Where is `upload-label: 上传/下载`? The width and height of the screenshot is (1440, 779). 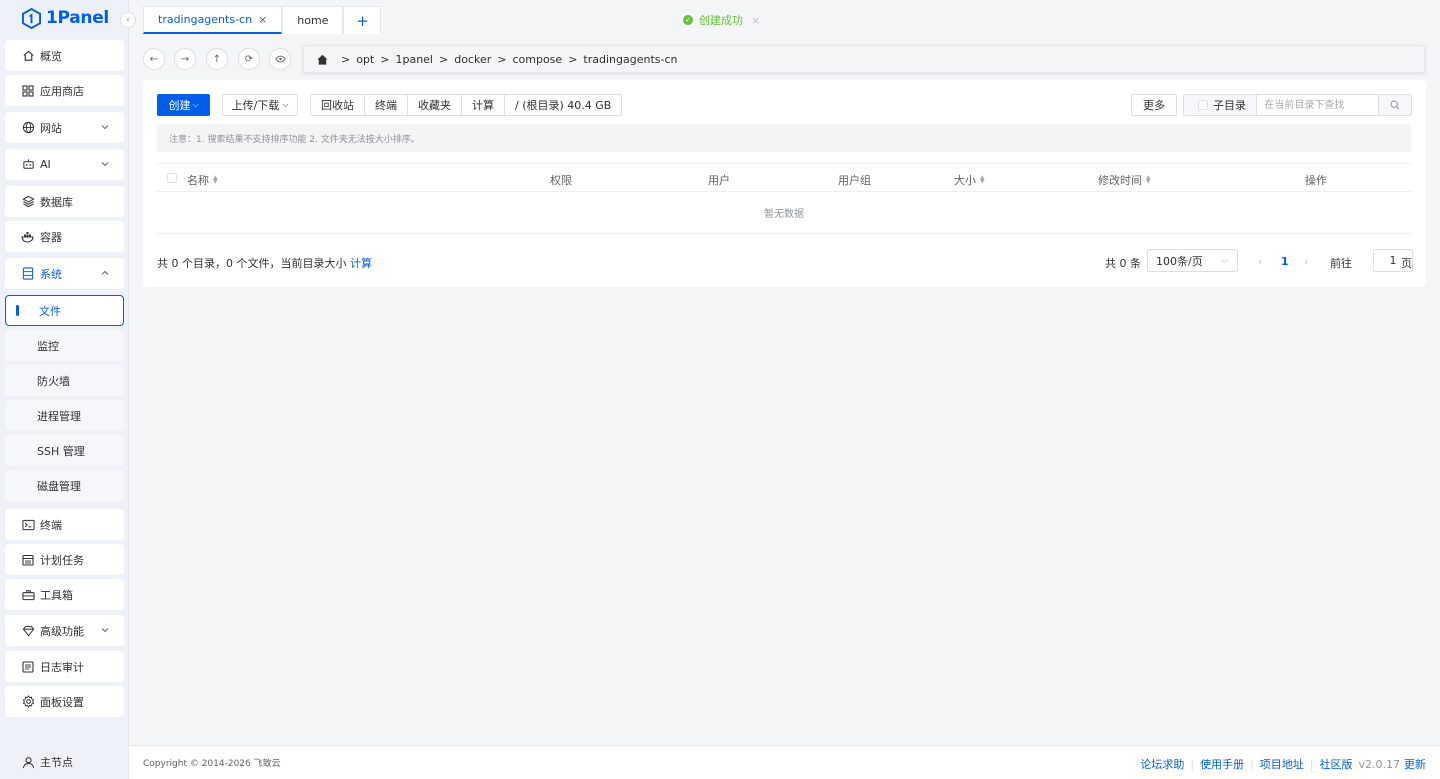 upload-label: 上传/下载 is located at coordinates (255, 105).